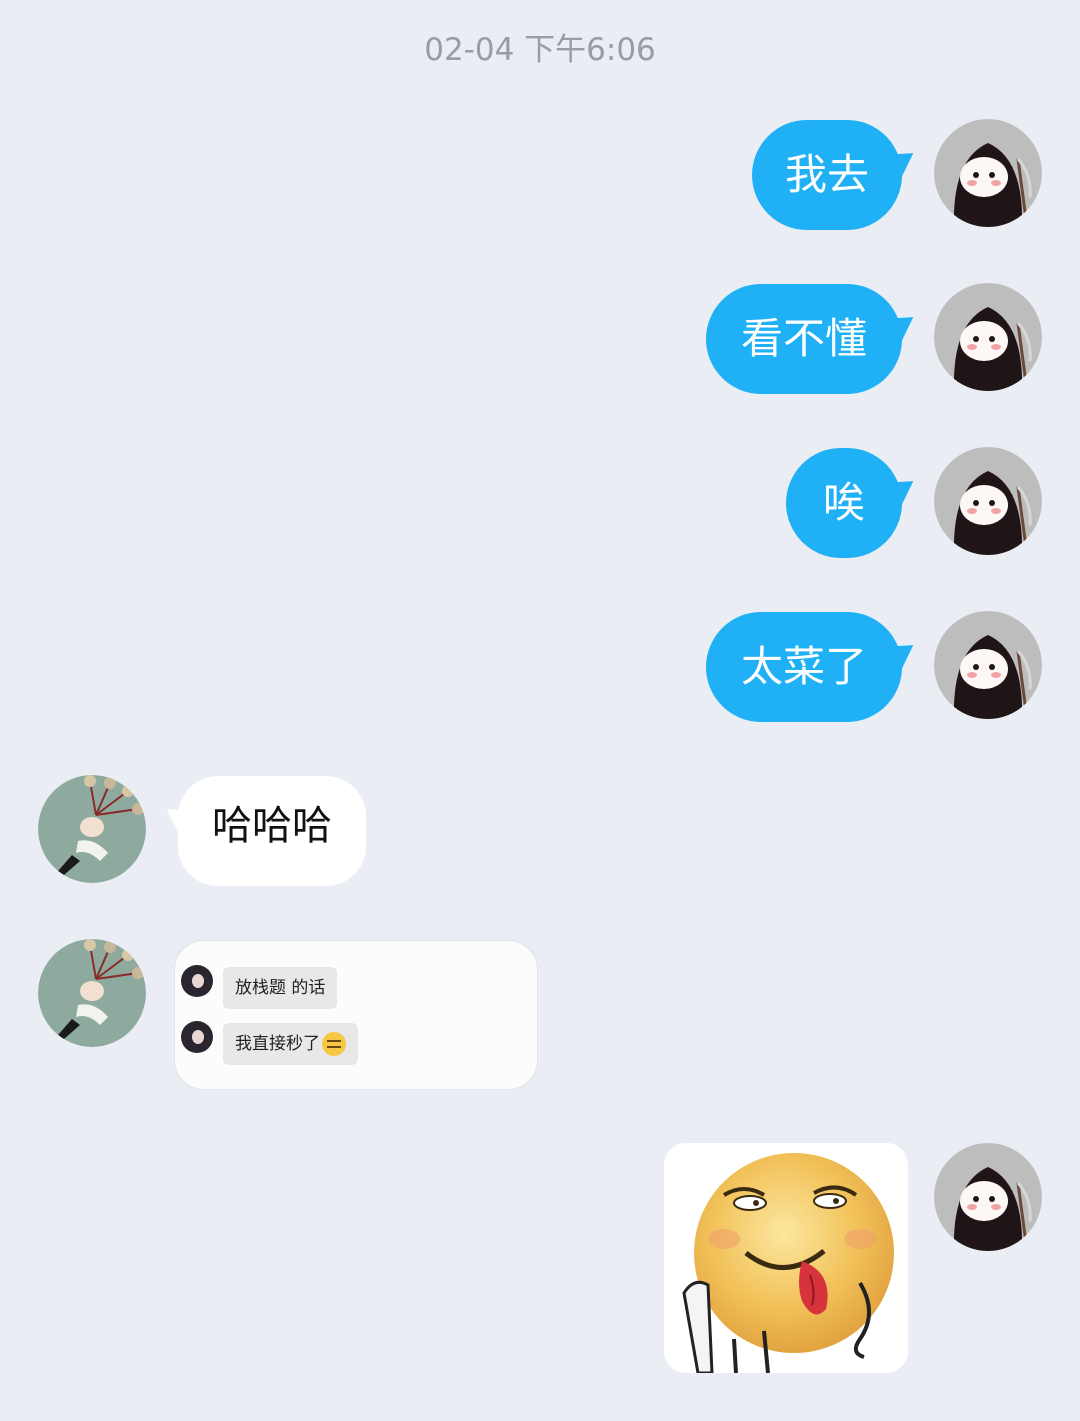  What do you see at coordinates (272, 831) in the screenshot?
I see `incoming-message-bubble: 哈哈哈` at bounding box center [272, 831].